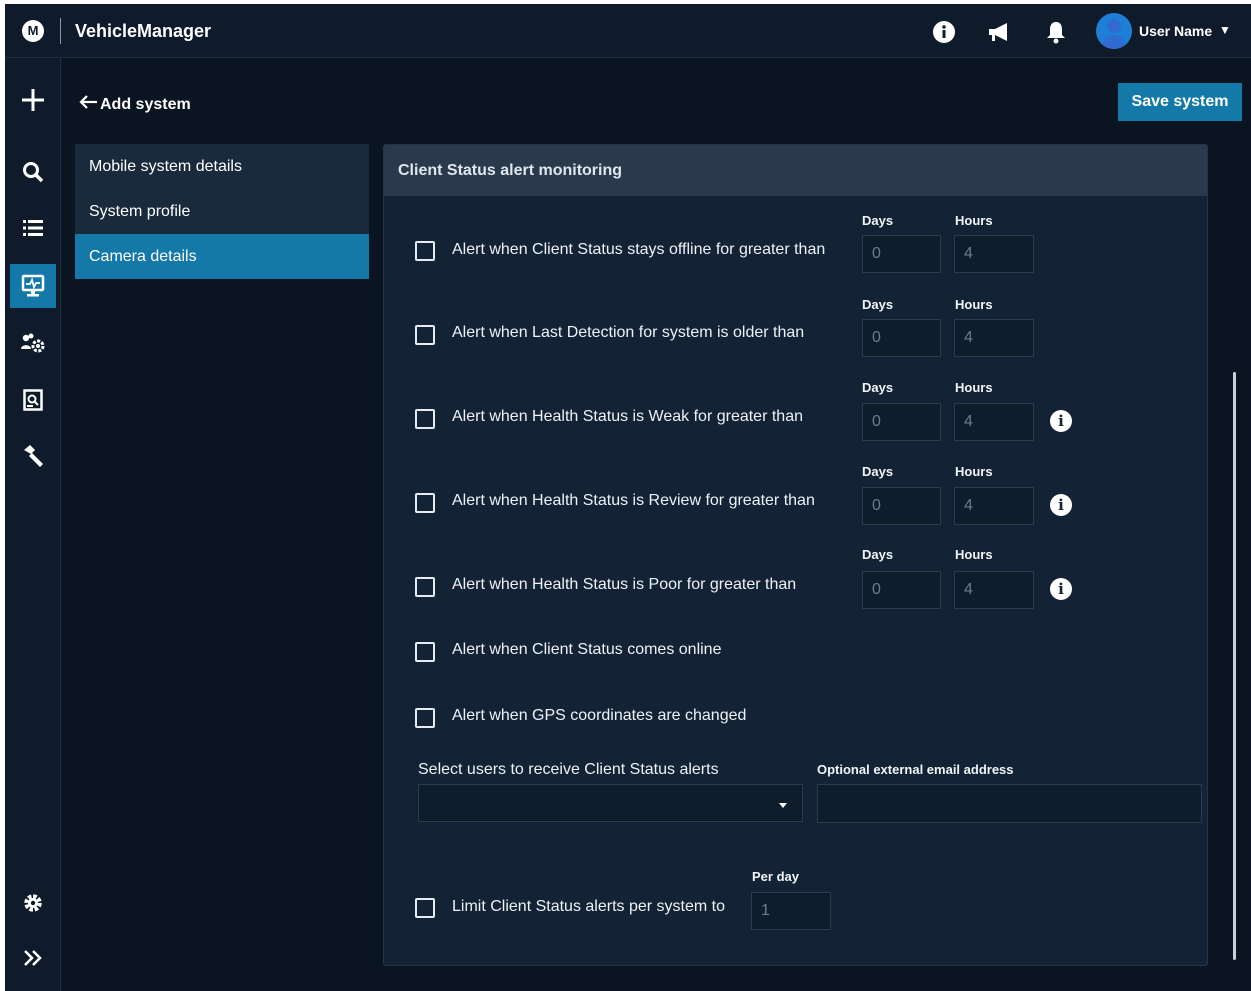  Describe the element at coordinates (1180, 102) in the screenshot. I see `save-system-button: Save system` at that location.